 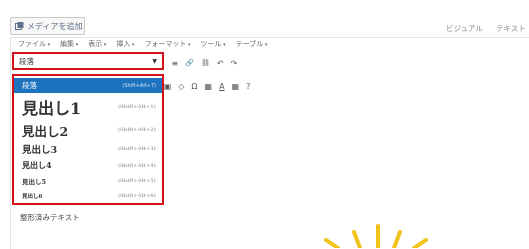 I want to click on format-option-label: 見出し2, so click(x=45, y=131).